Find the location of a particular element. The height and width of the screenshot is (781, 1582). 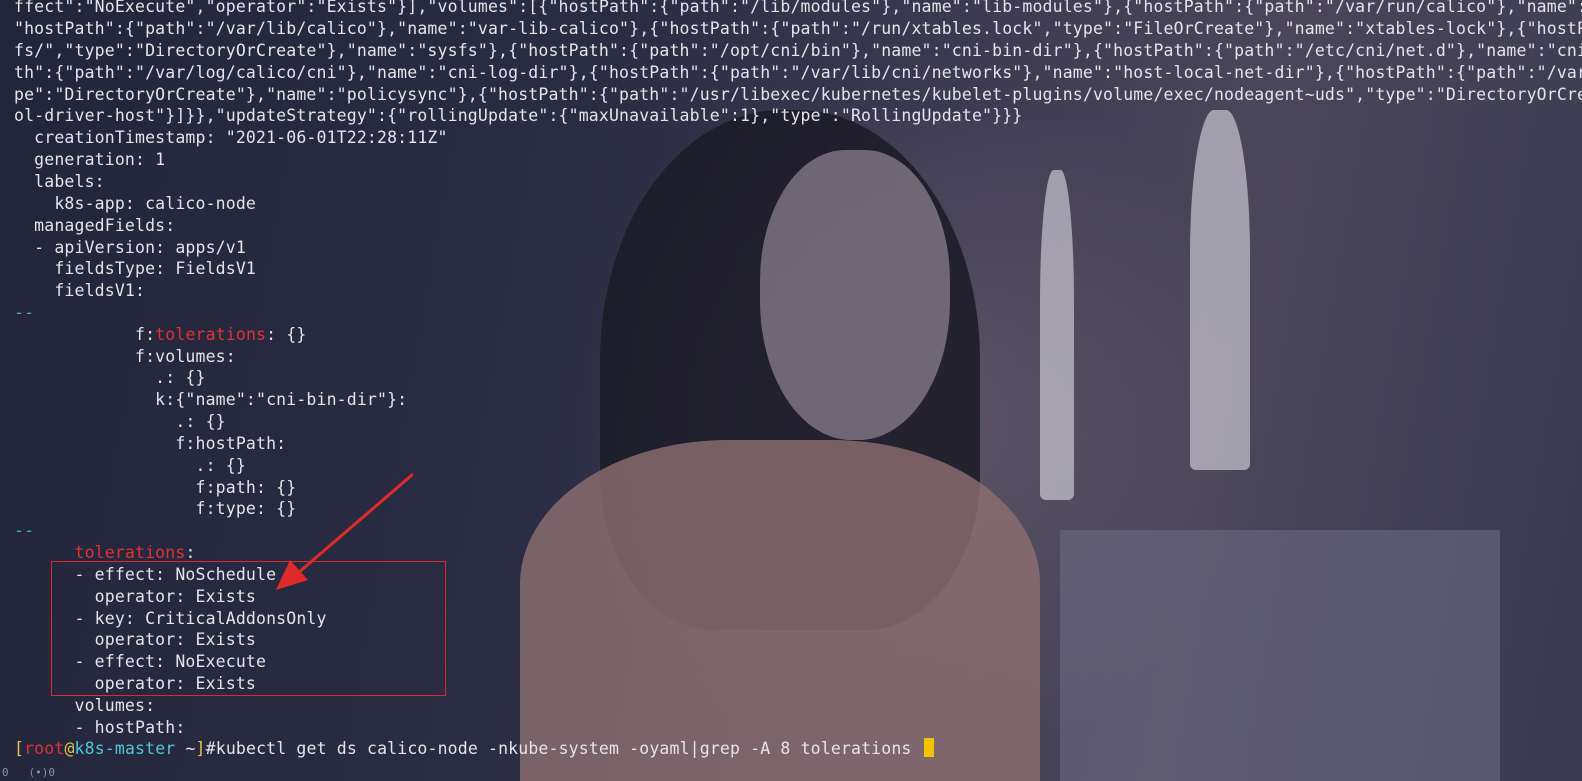

annotation-arrow-icon is located at coordinates (345, 531).